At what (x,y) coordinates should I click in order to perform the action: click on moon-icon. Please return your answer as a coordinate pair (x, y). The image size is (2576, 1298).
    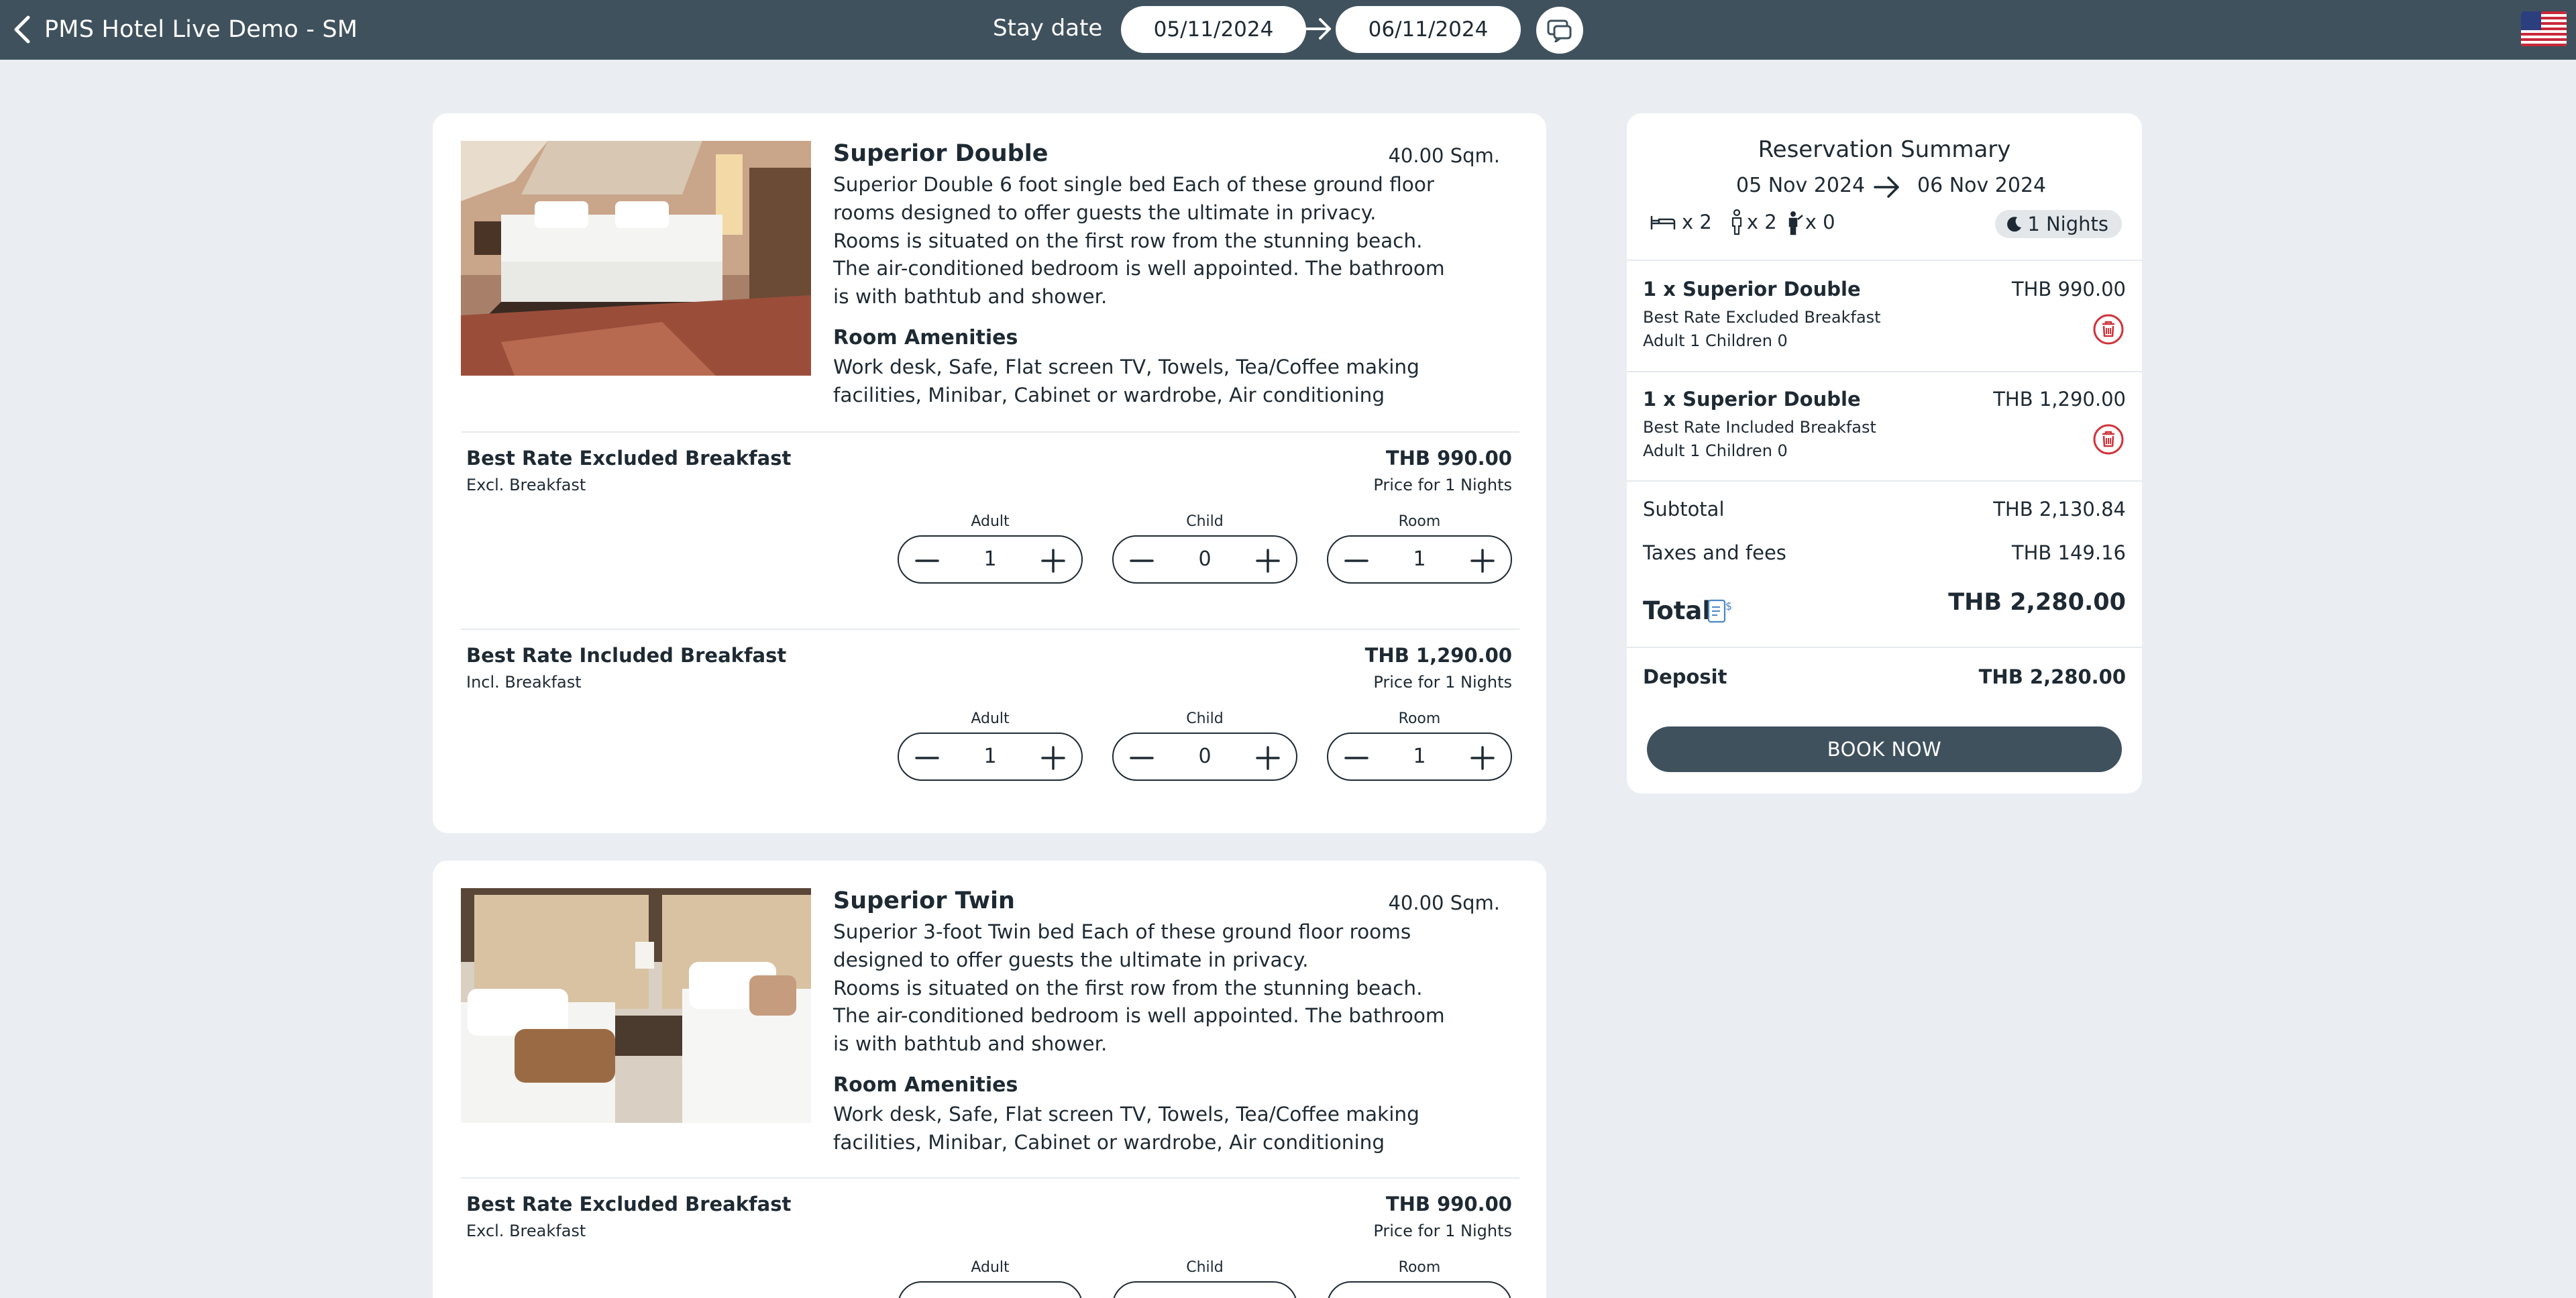
    Looking at the image, I should click on (2014, 225).